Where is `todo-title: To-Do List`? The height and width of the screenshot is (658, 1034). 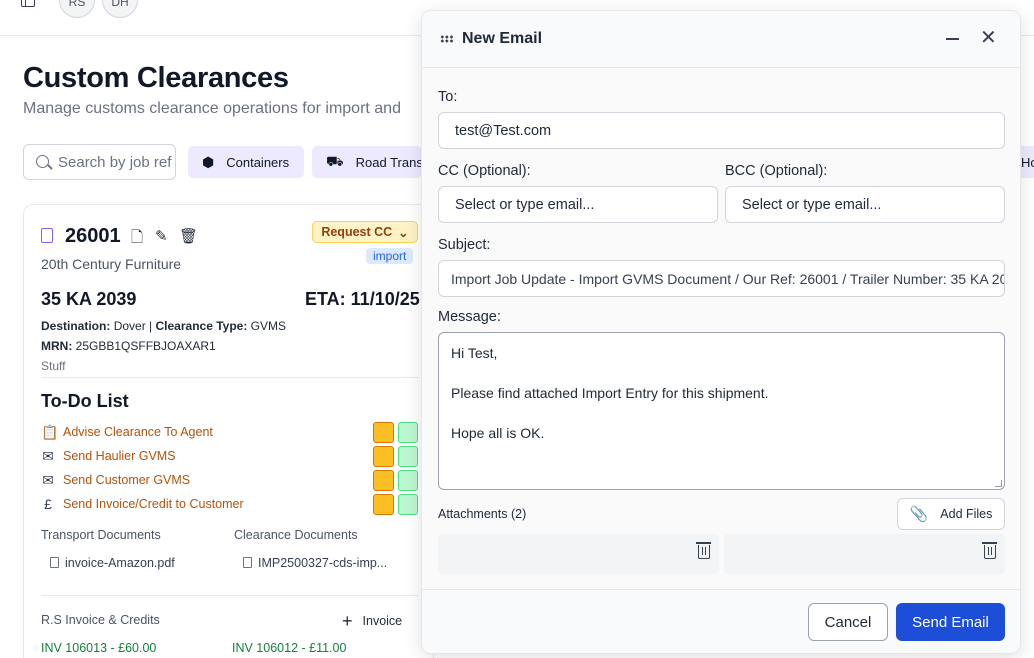 todo-title: To-Do List is located at coordinates (85, 401).